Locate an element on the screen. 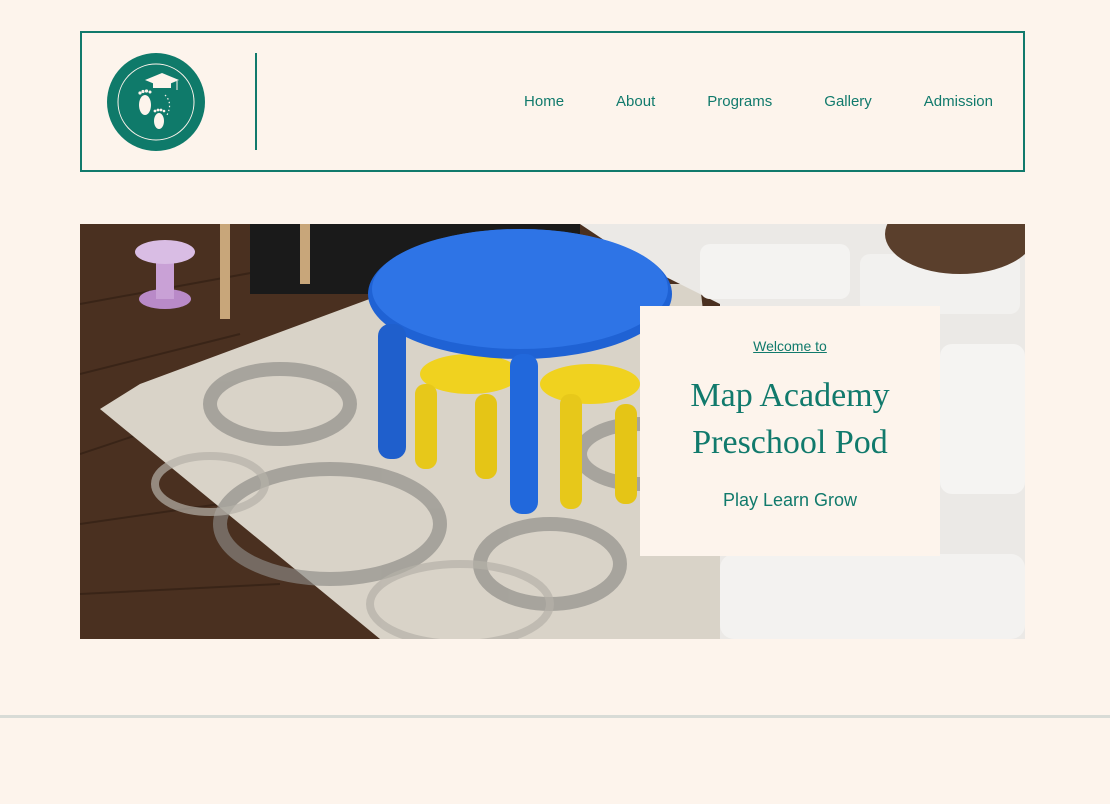  nav-gallery: Gallery is located at coordinates (848, 101).